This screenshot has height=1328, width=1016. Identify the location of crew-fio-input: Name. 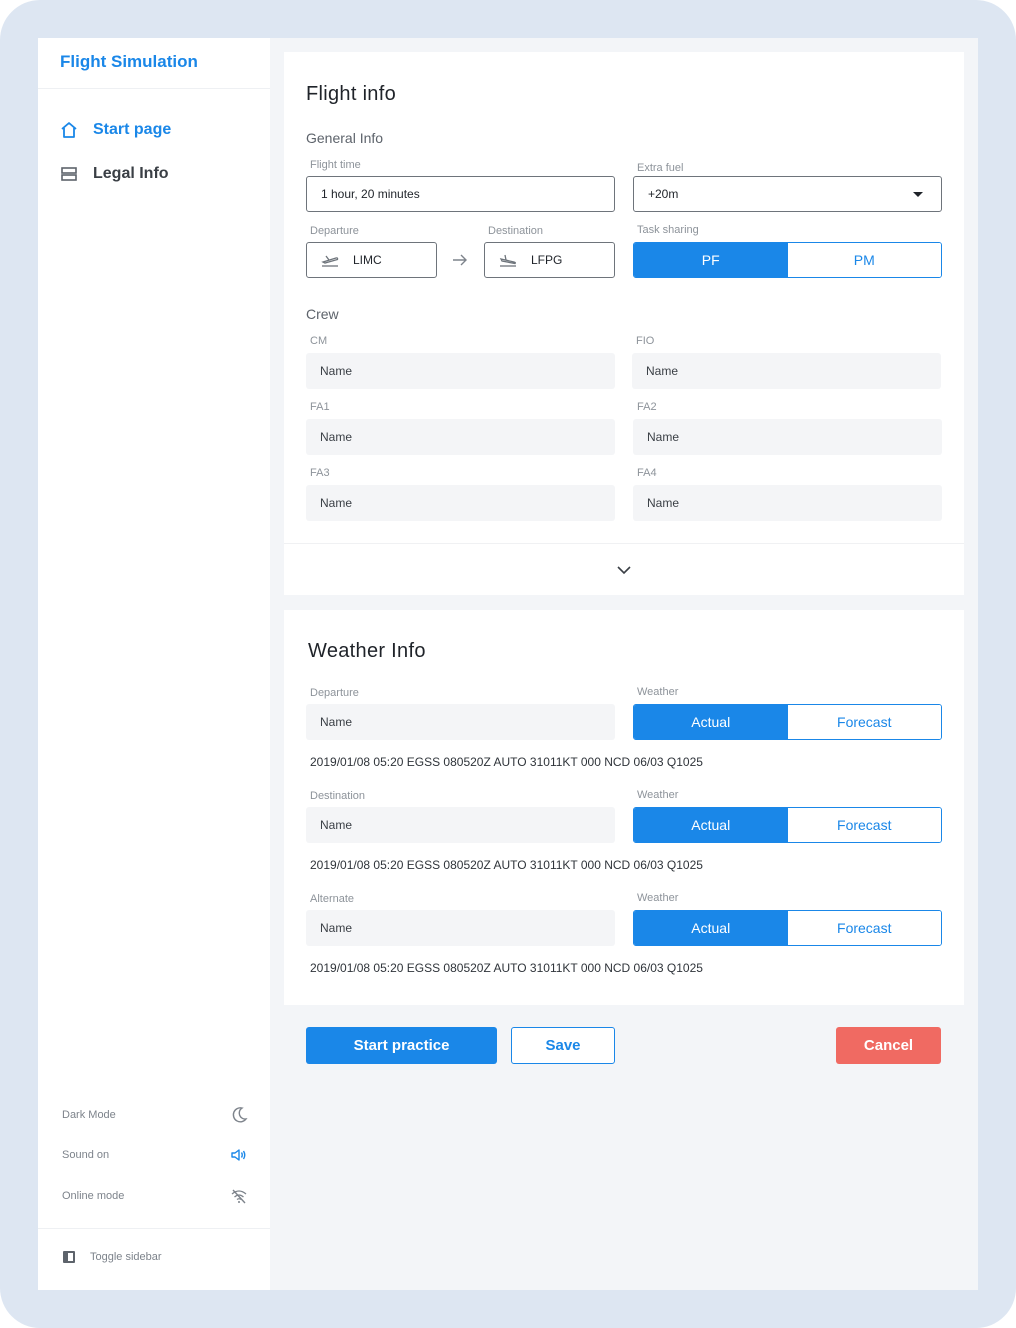
(786, 371).